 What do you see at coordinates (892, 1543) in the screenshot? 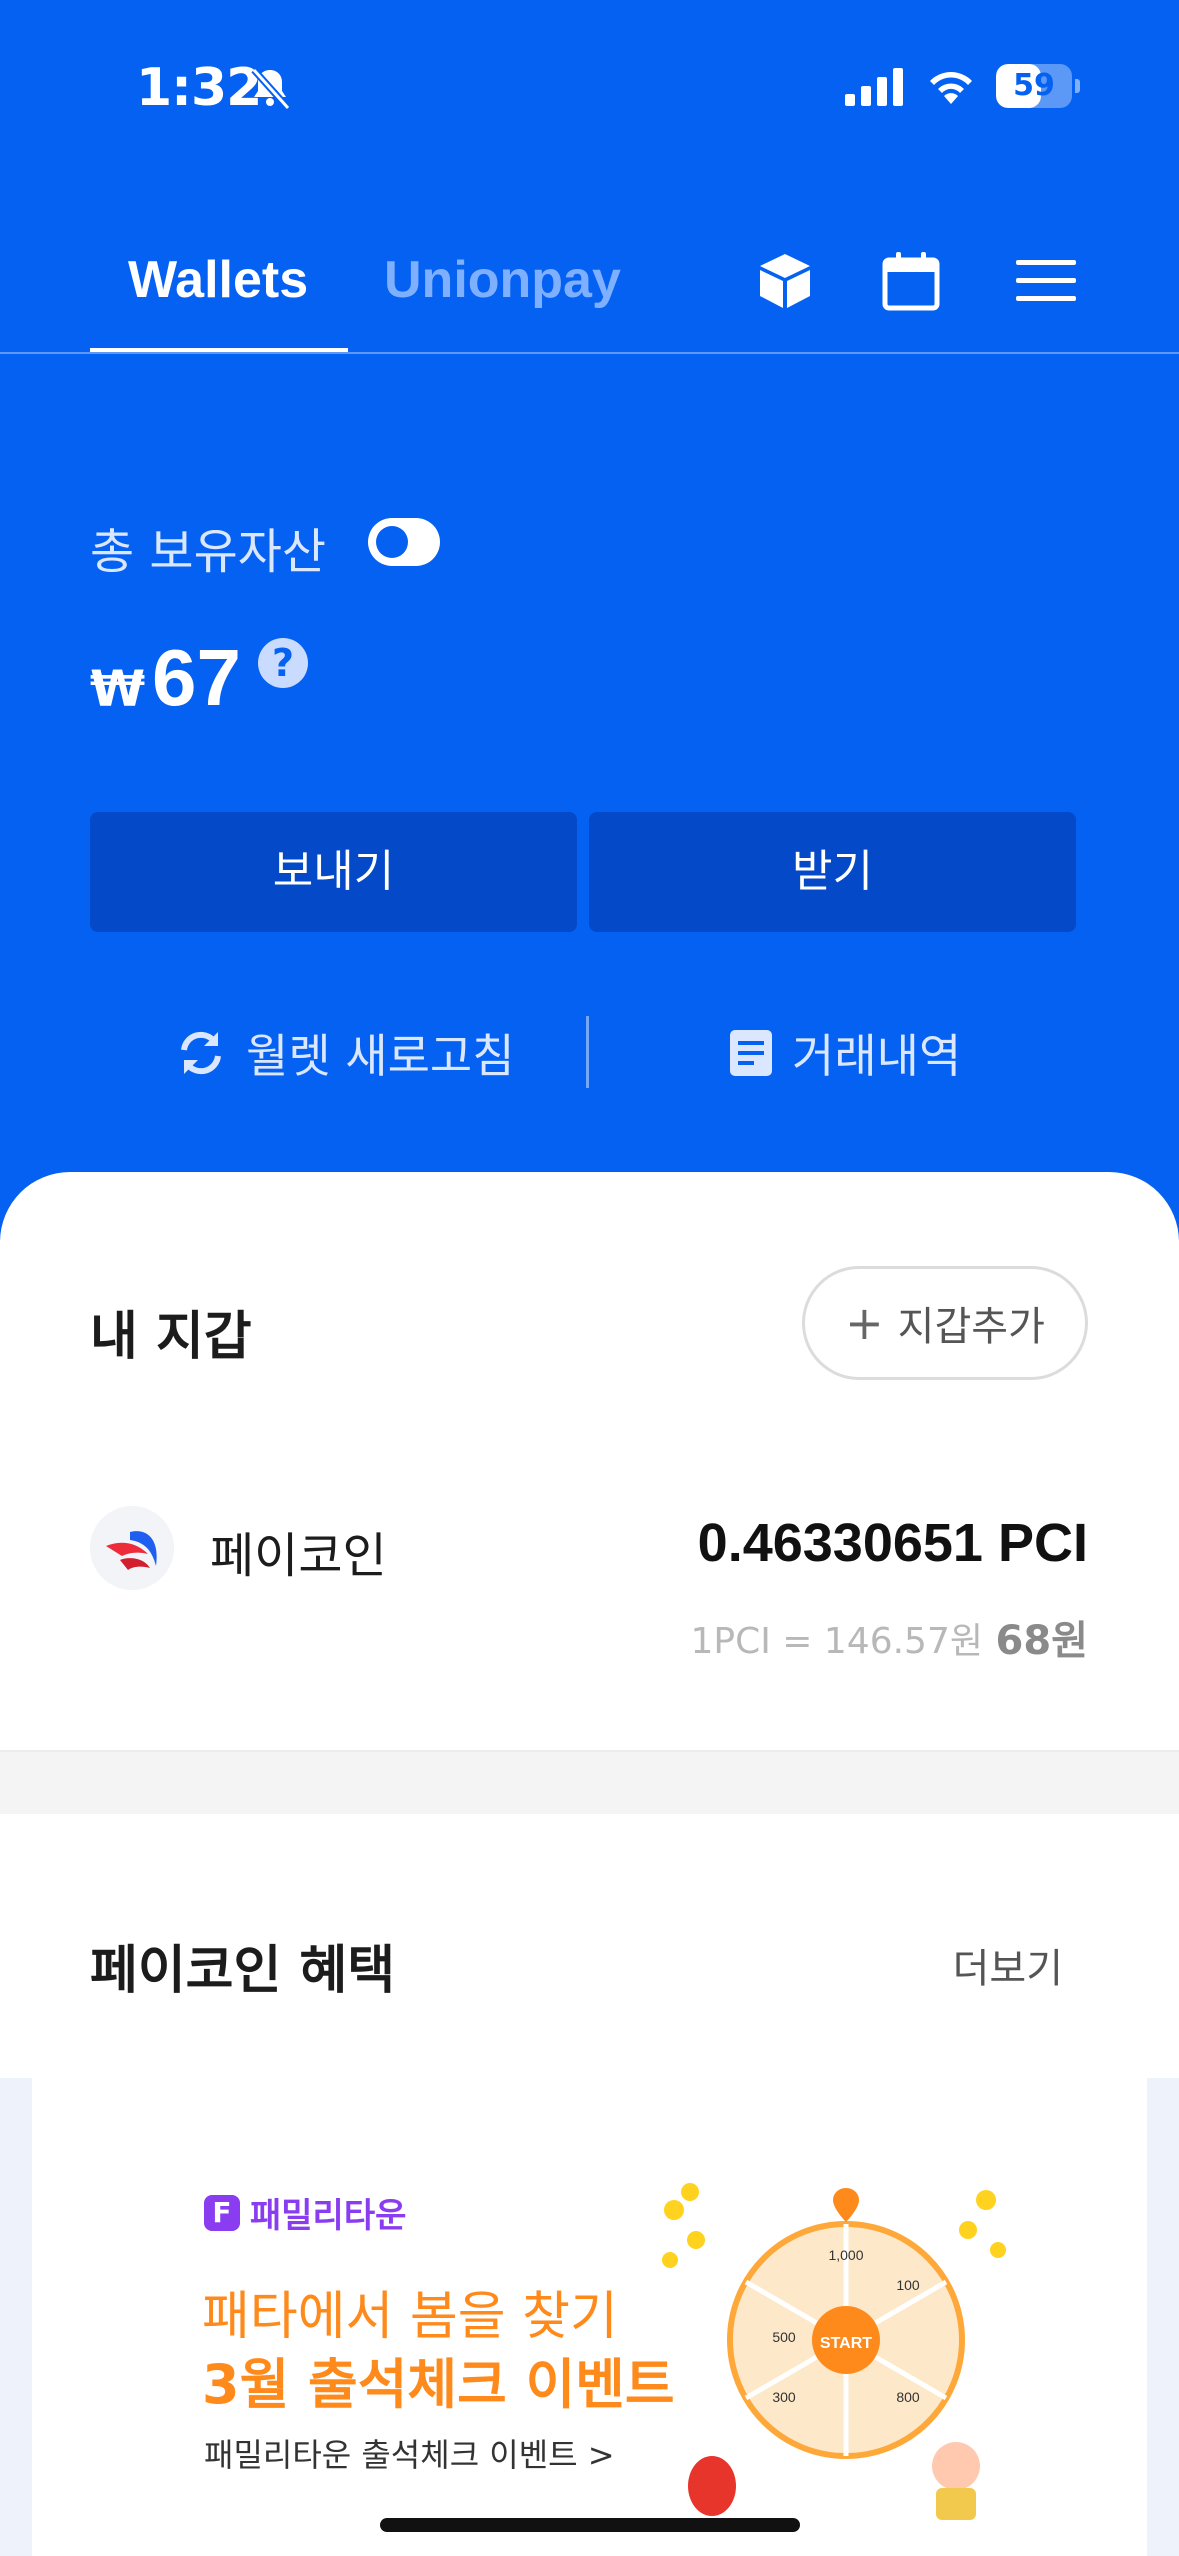
I see `coin-balance: 0.46330651 PCI` at bounding box center [892, 1543].